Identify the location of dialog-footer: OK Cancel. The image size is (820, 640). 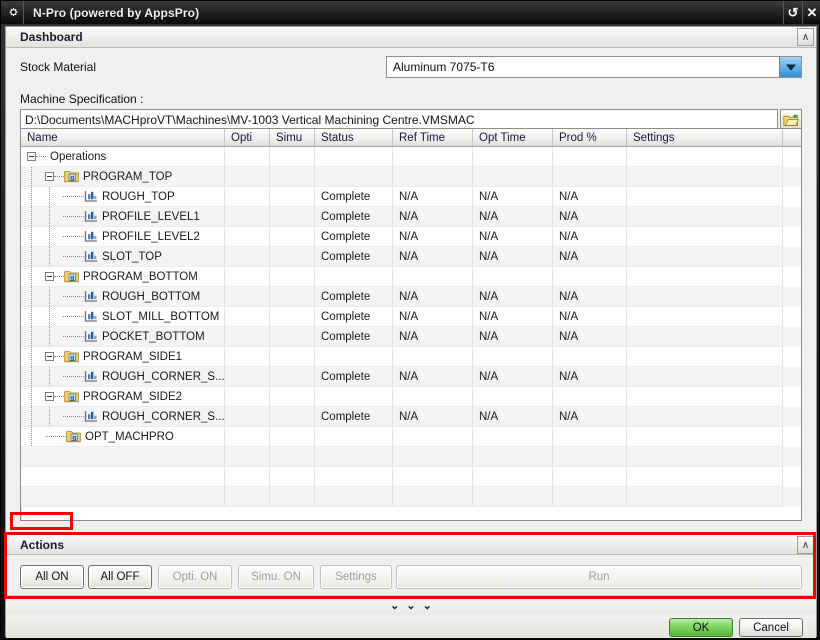
(411, 627).